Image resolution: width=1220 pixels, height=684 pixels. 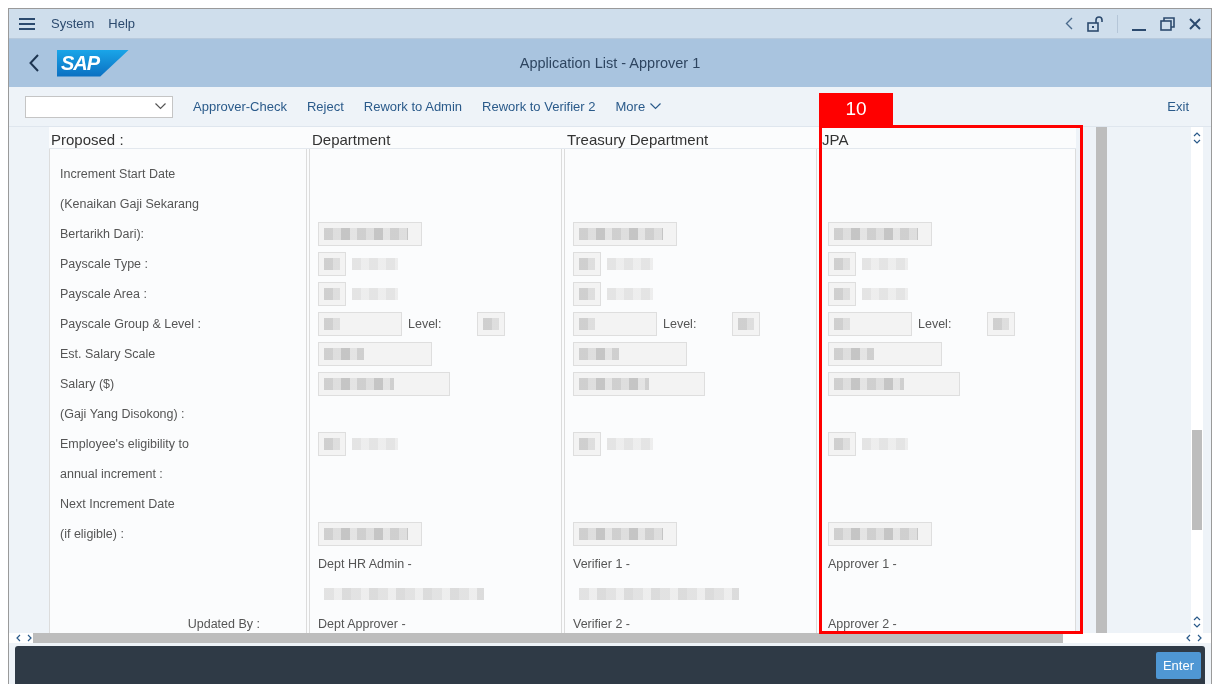 I want to click on role-label: Approver 2 -, so click(x=862, y=624).